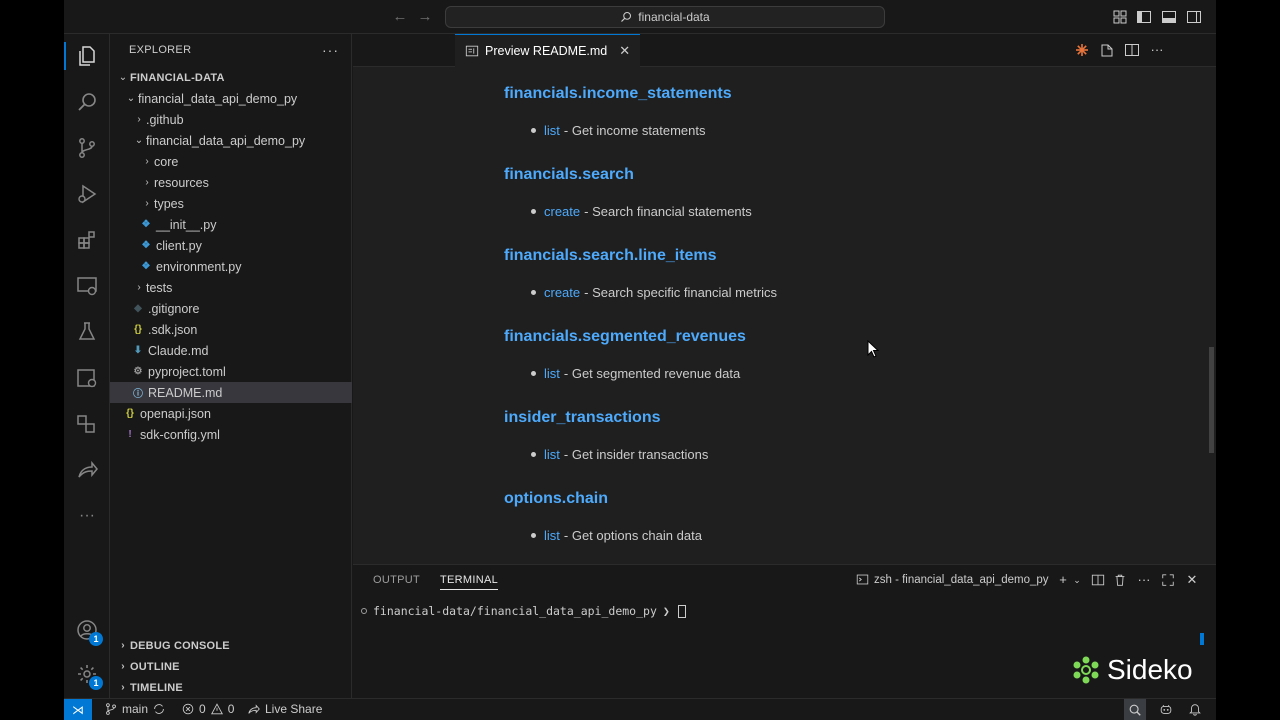 The image size is (1280, 720). Describe the element at coordinates (231, 413) in the screenshot. I see `tree-item: {} openapi.json` at that location.